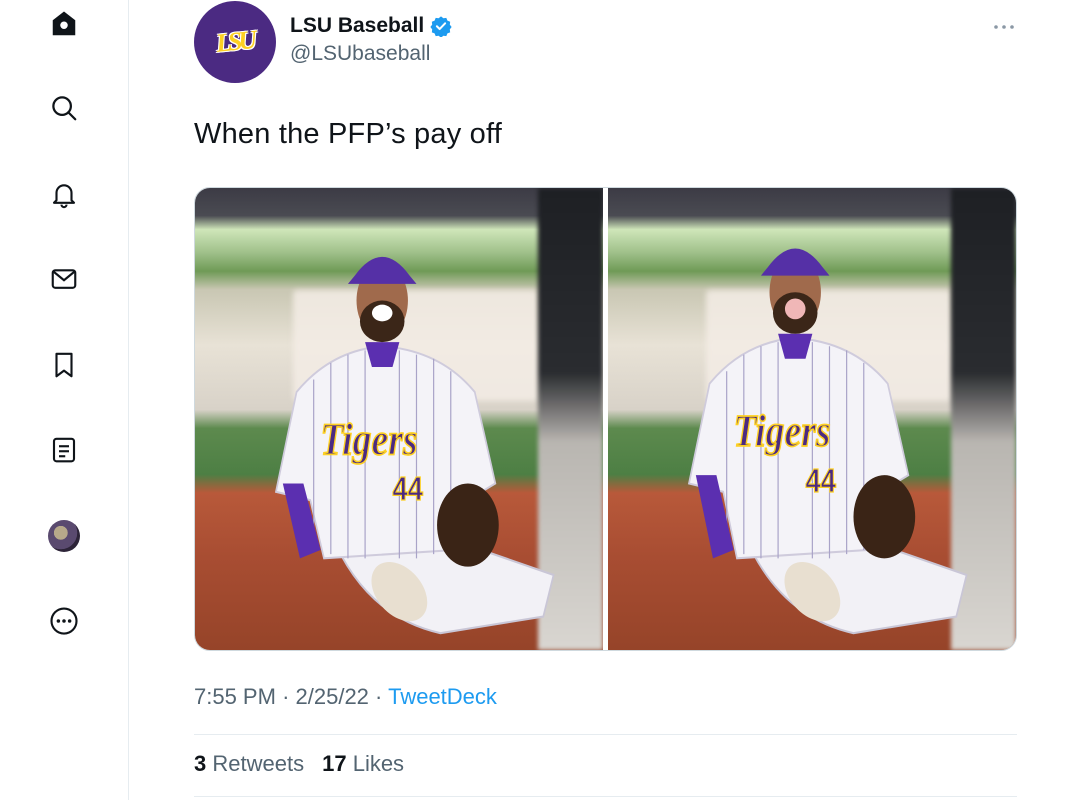 The width and height of the screenshot is (1083, 800). Describe the element at coordinates (605, 46) in the screenshot. I see `tweet-header: LSU LSU Baseball @LSUbaseball` at that location.